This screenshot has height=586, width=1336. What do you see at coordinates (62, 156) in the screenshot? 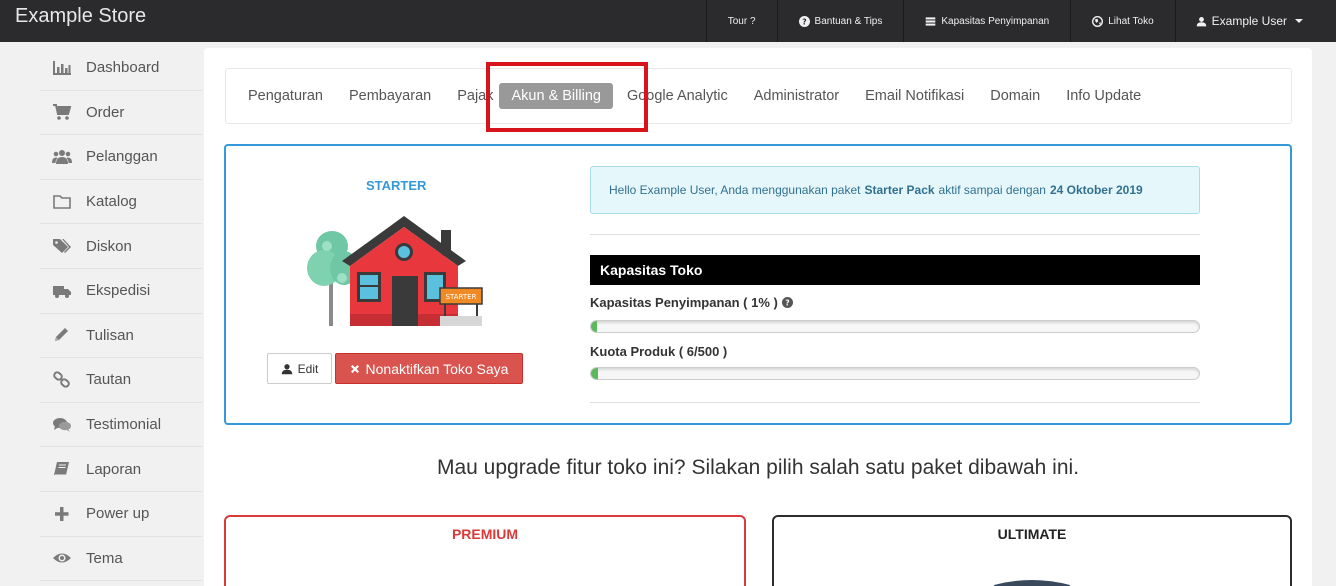
I see `users-icon` at bounding box center [62, 156].